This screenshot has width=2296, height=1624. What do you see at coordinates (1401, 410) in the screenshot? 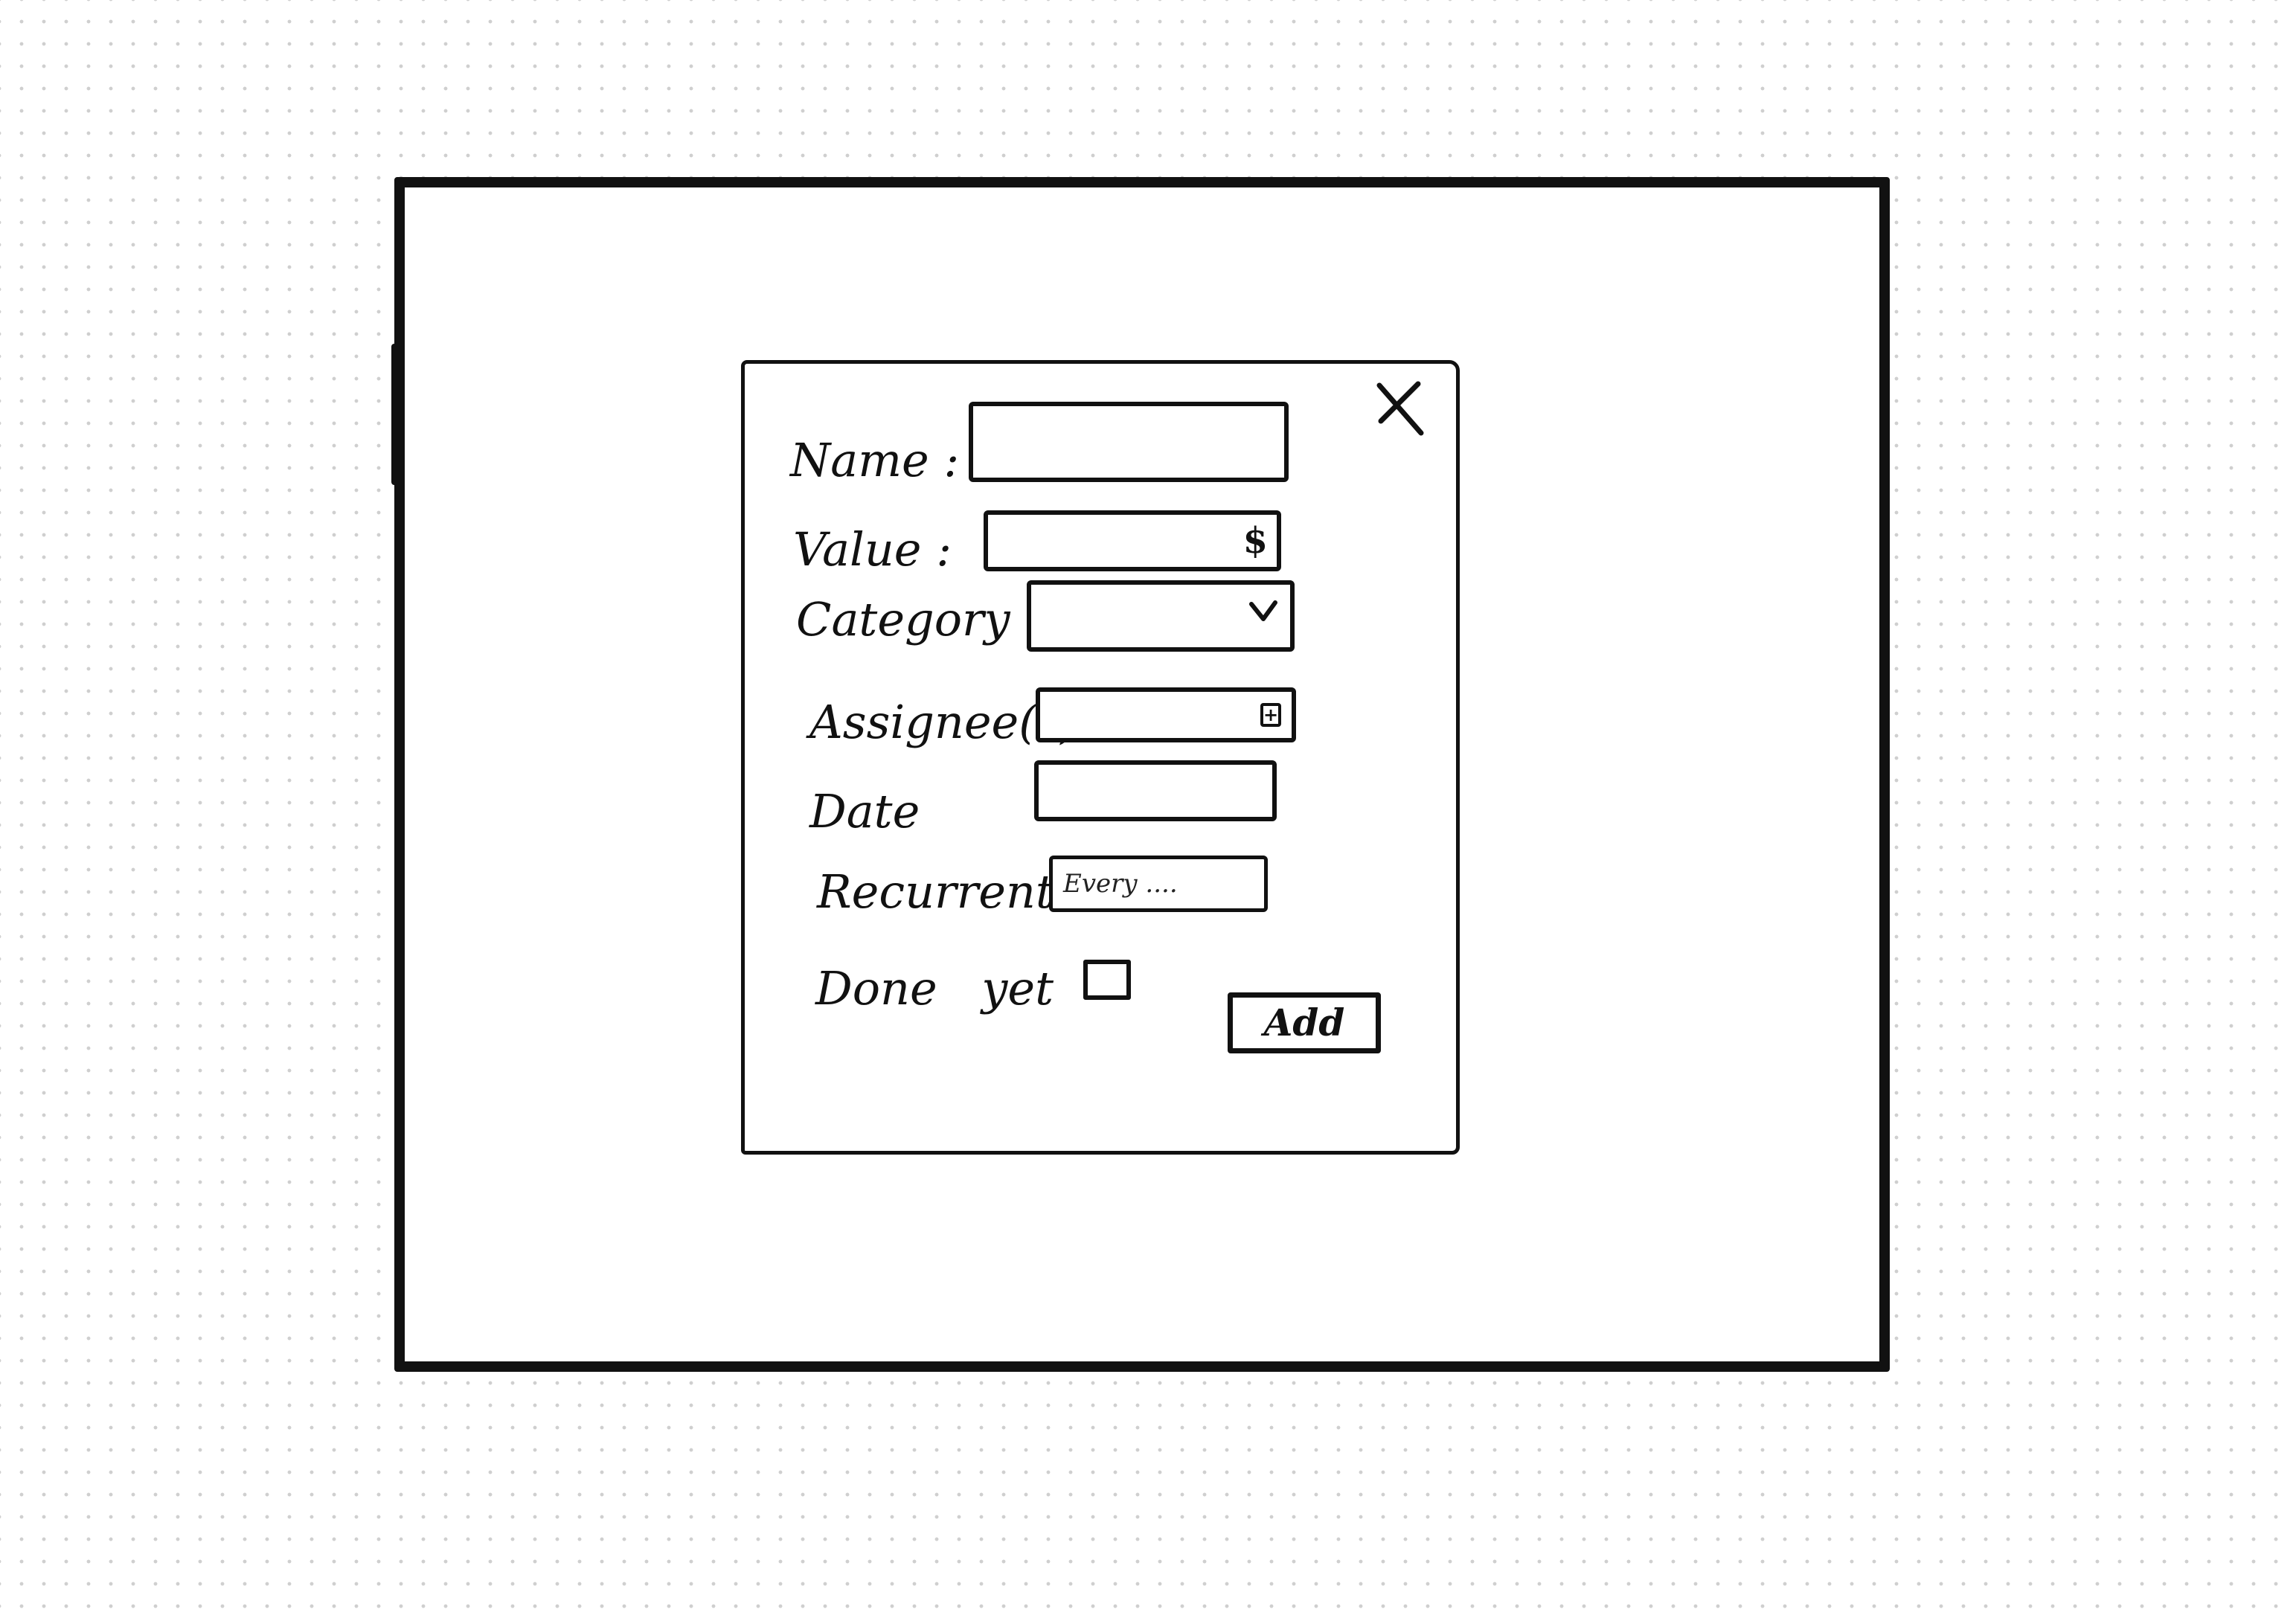
I see `close-icon` at bounding box center [1401, 410].